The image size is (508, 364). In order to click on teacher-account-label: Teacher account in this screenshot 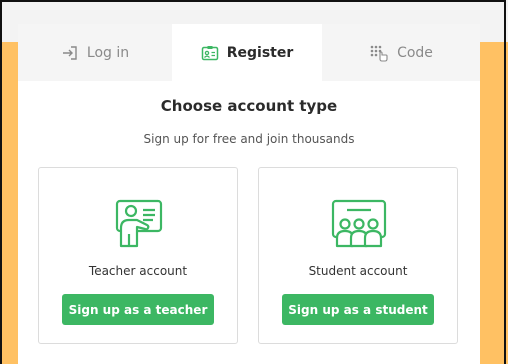, I will do `click(138, 271)`.